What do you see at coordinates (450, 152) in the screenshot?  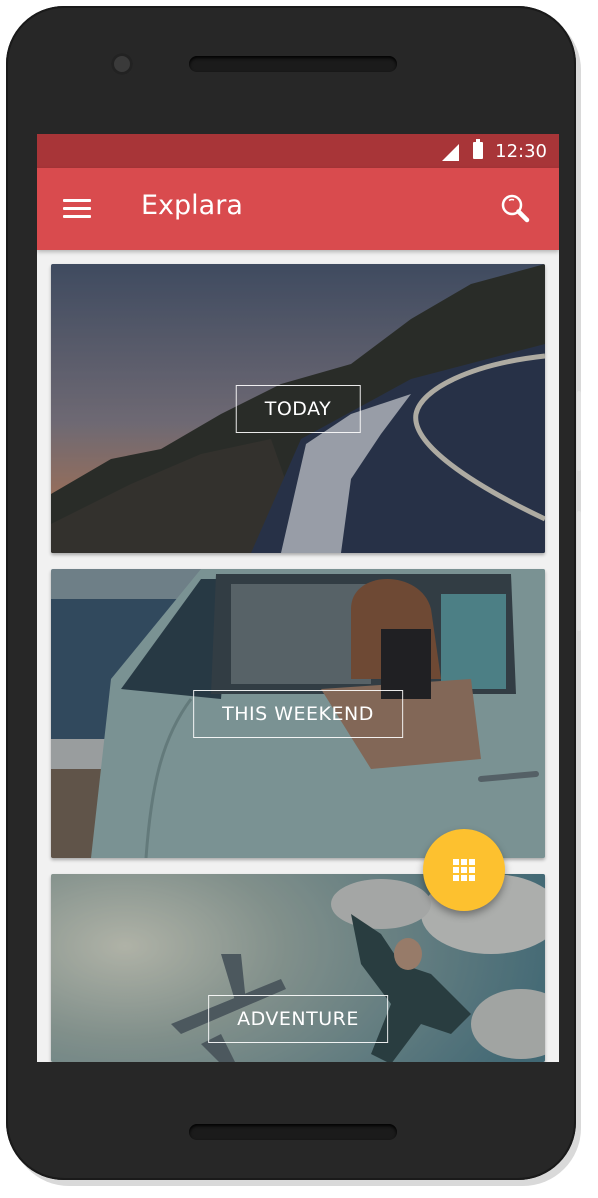 I see `signal-icon` at bounding box center [450, 152].